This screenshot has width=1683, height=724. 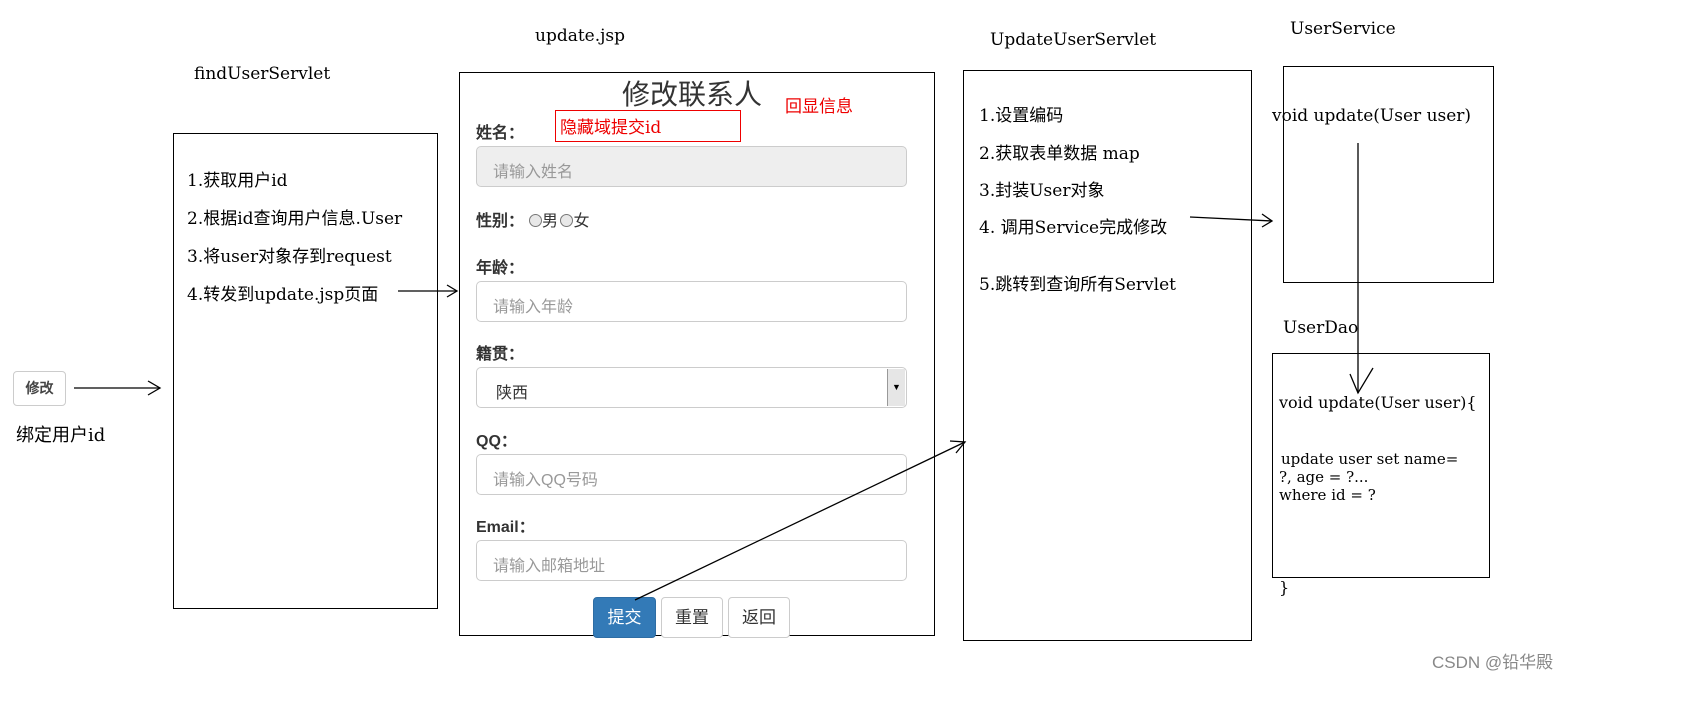 I want to click on user-dao-sql-1: update user set name=, so click(x=1370, y=459).